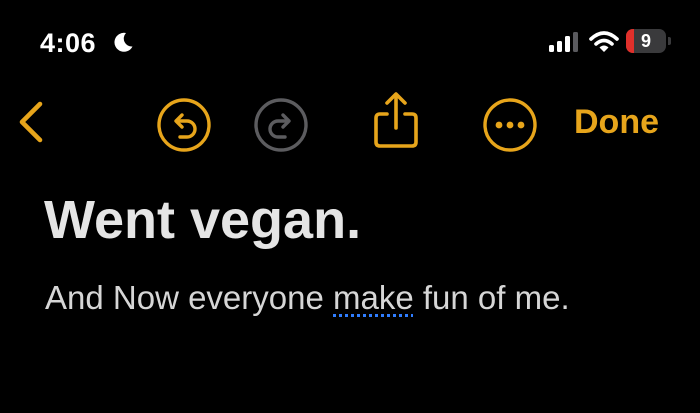 This screenshot has width=700, height=413. I want to click on note-body: And Now everyone make fun of me., so click(307, 298).